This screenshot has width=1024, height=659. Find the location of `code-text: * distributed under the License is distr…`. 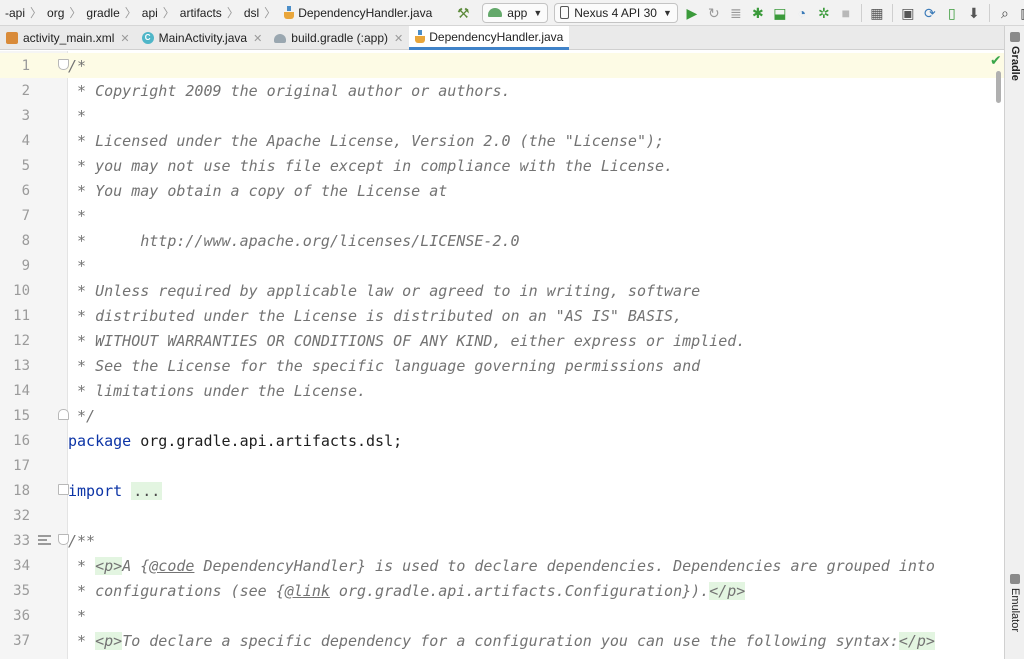

code-text: * distributed under the License is distr… is located at coordinates (375, 315).